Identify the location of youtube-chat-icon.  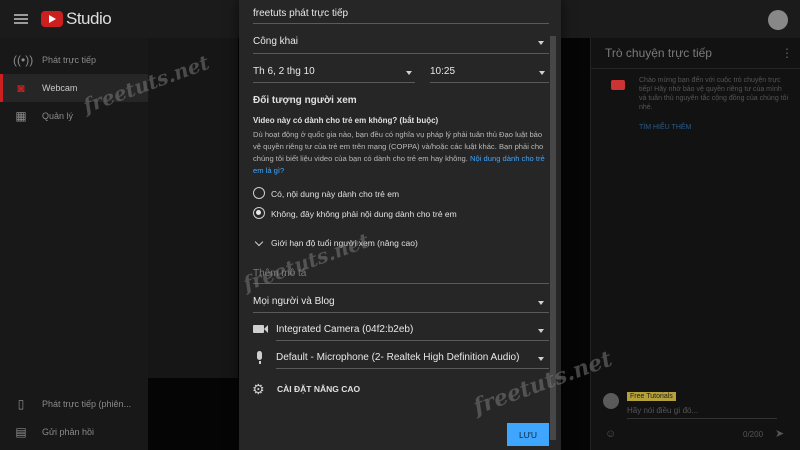
(618, 85).